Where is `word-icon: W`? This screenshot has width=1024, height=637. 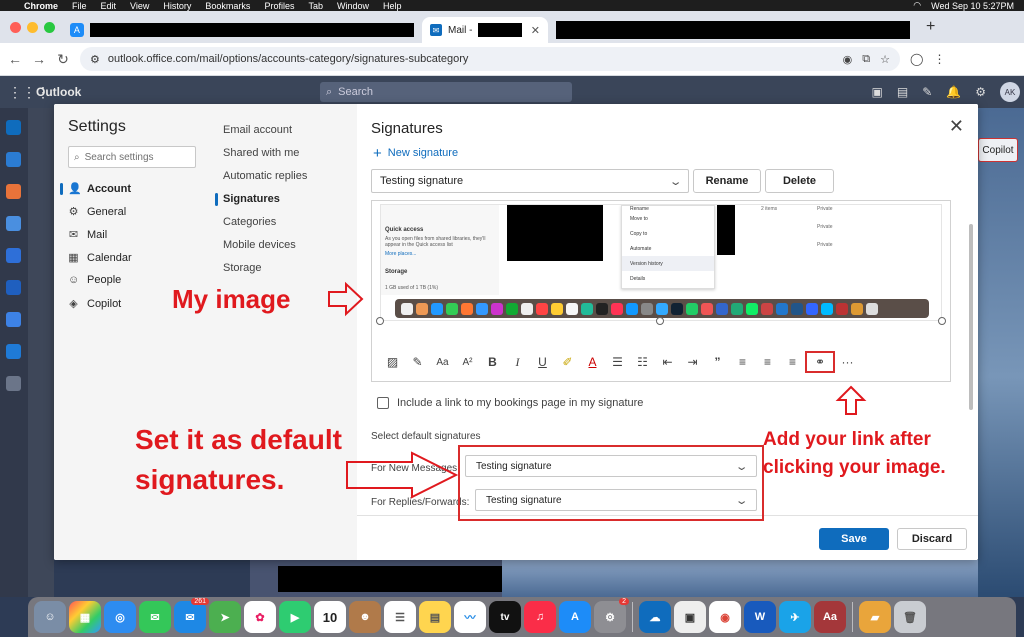
word-icon: W is located at coordinates (760, 617).